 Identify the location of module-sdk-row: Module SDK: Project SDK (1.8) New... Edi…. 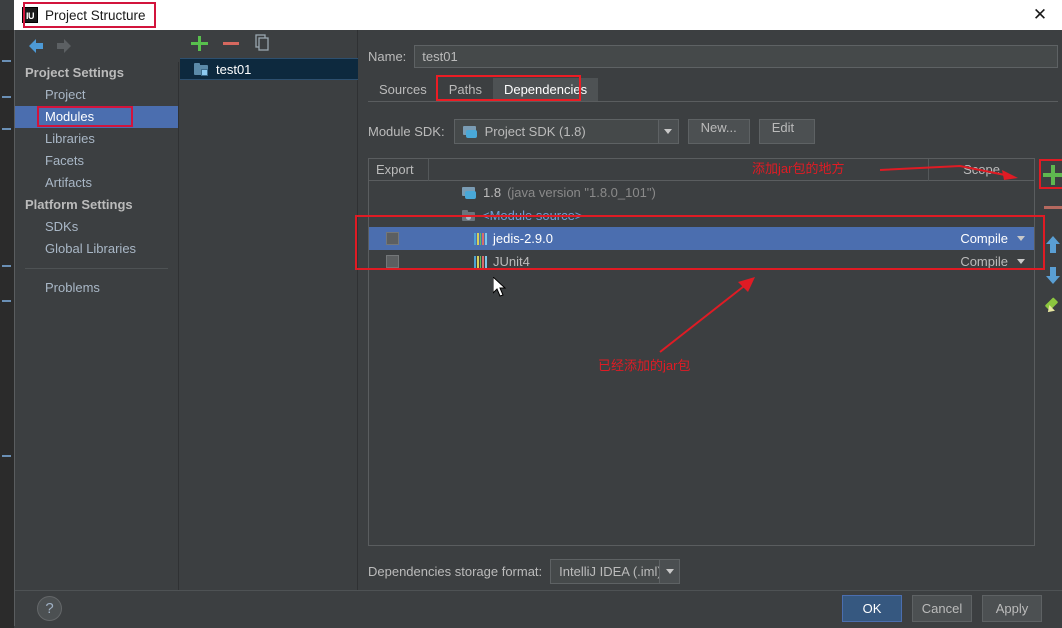
(713, 131).